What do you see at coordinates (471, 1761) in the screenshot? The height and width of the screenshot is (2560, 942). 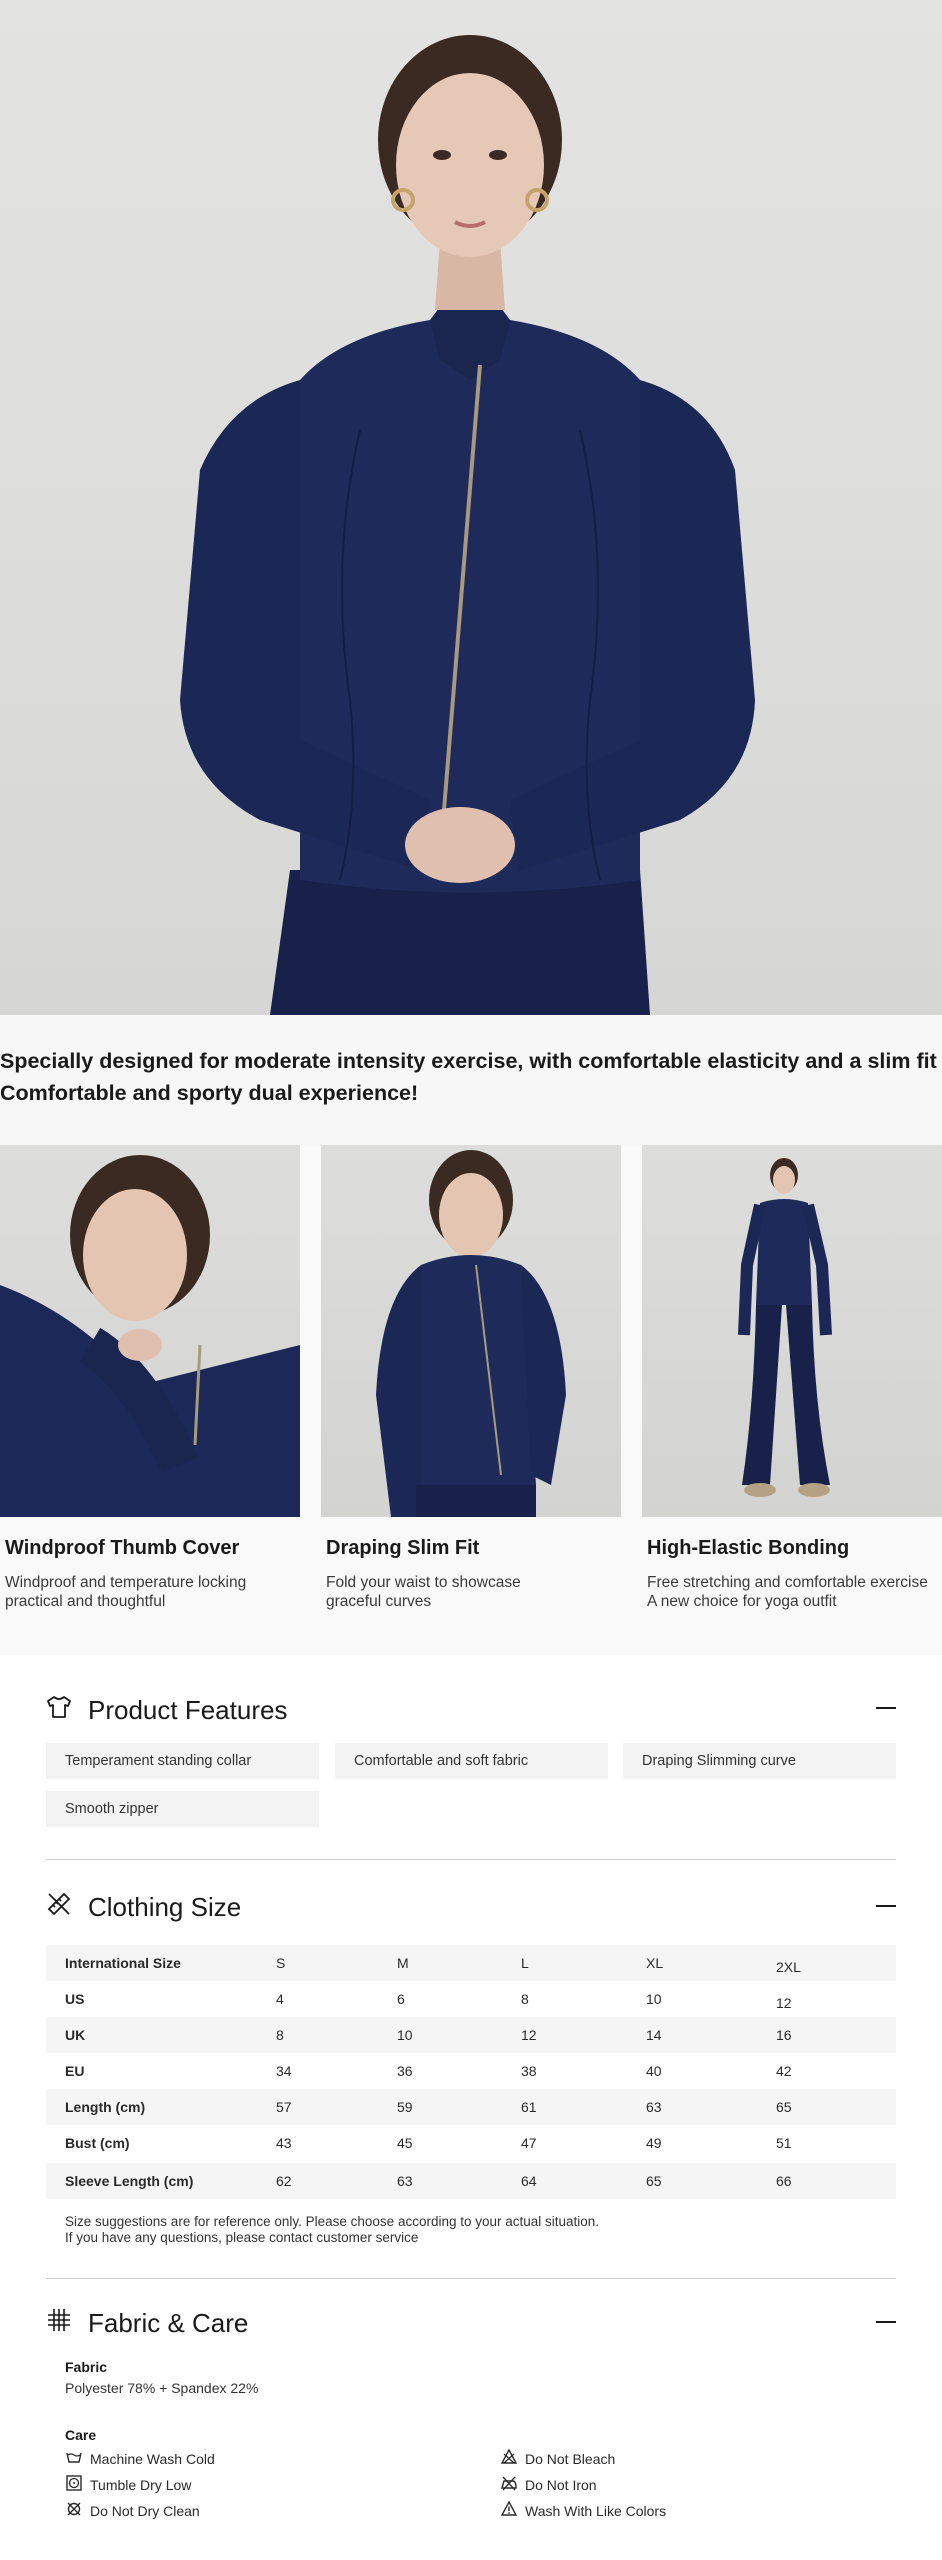 I see `feature-chip: Comfortable and soft fabric` at bounding box center [471, 1761].